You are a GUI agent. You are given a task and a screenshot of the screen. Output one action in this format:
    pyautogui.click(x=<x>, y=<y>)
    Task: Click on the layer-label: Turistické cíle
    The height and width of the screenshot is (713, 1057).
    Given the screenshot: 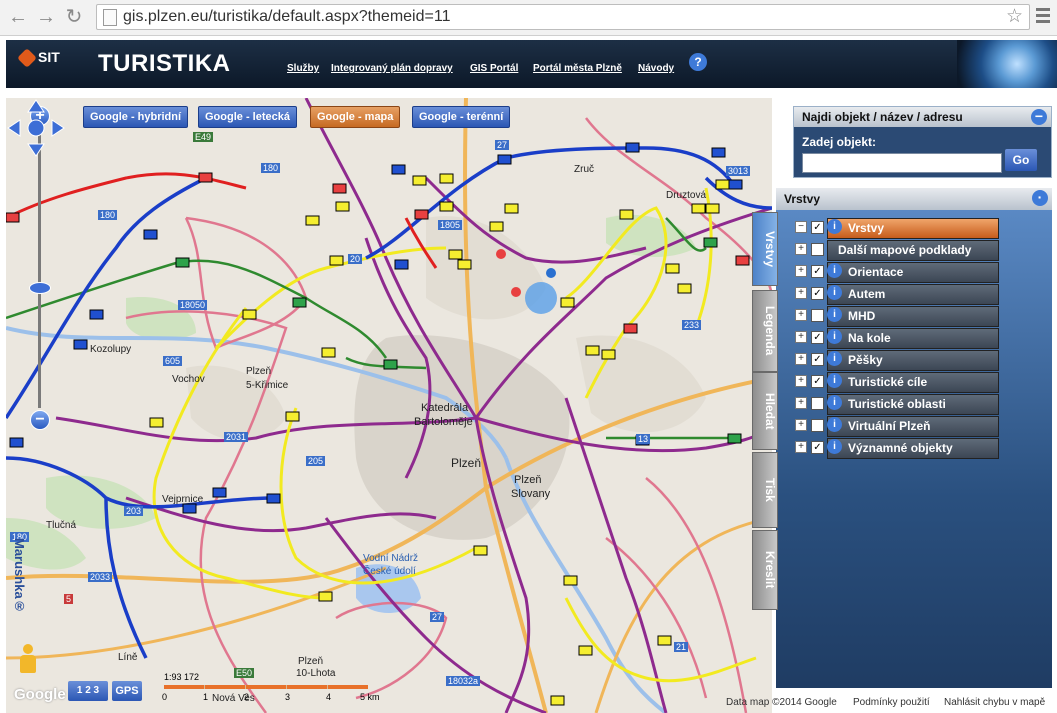 What is the action you would take?
    pyautogui.click(x=913, y=382)
    